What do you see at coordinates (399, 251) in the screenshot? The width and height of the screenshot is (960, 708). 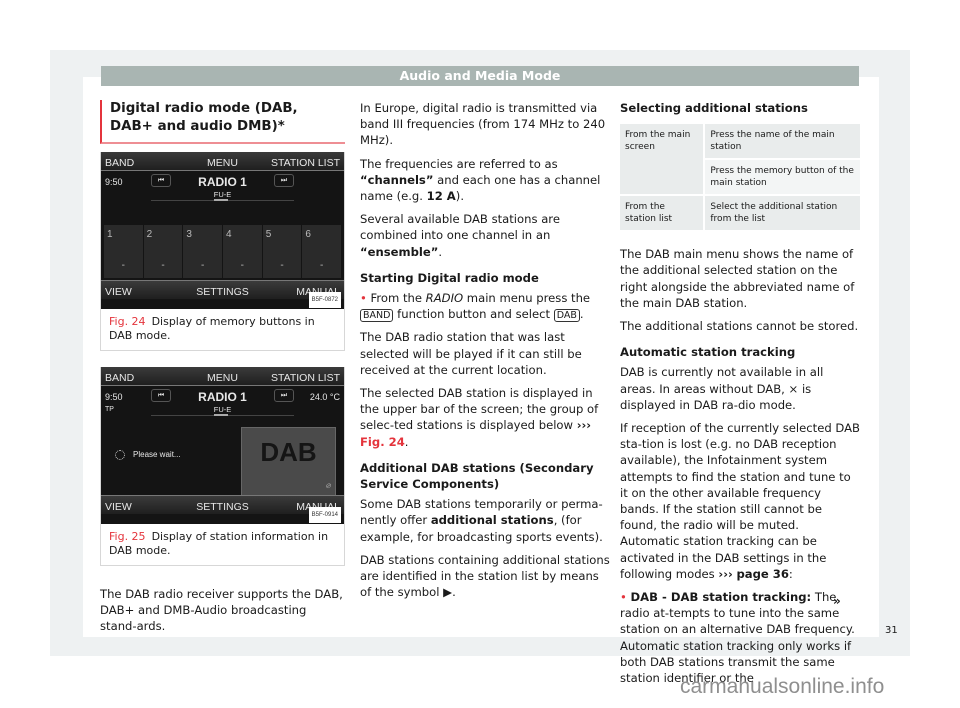 I see `term-ensemble: “ensemble”` at bounding box center [399, 251].